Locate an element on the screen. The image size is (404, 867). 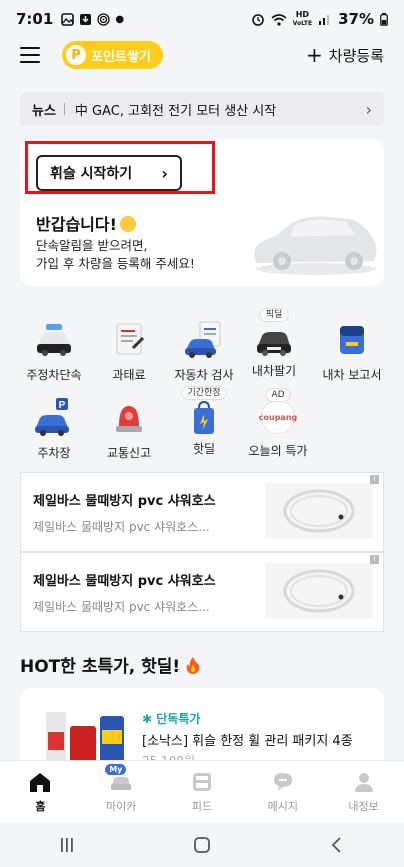
system-navigation-bar is located at coordinates (202, 844).